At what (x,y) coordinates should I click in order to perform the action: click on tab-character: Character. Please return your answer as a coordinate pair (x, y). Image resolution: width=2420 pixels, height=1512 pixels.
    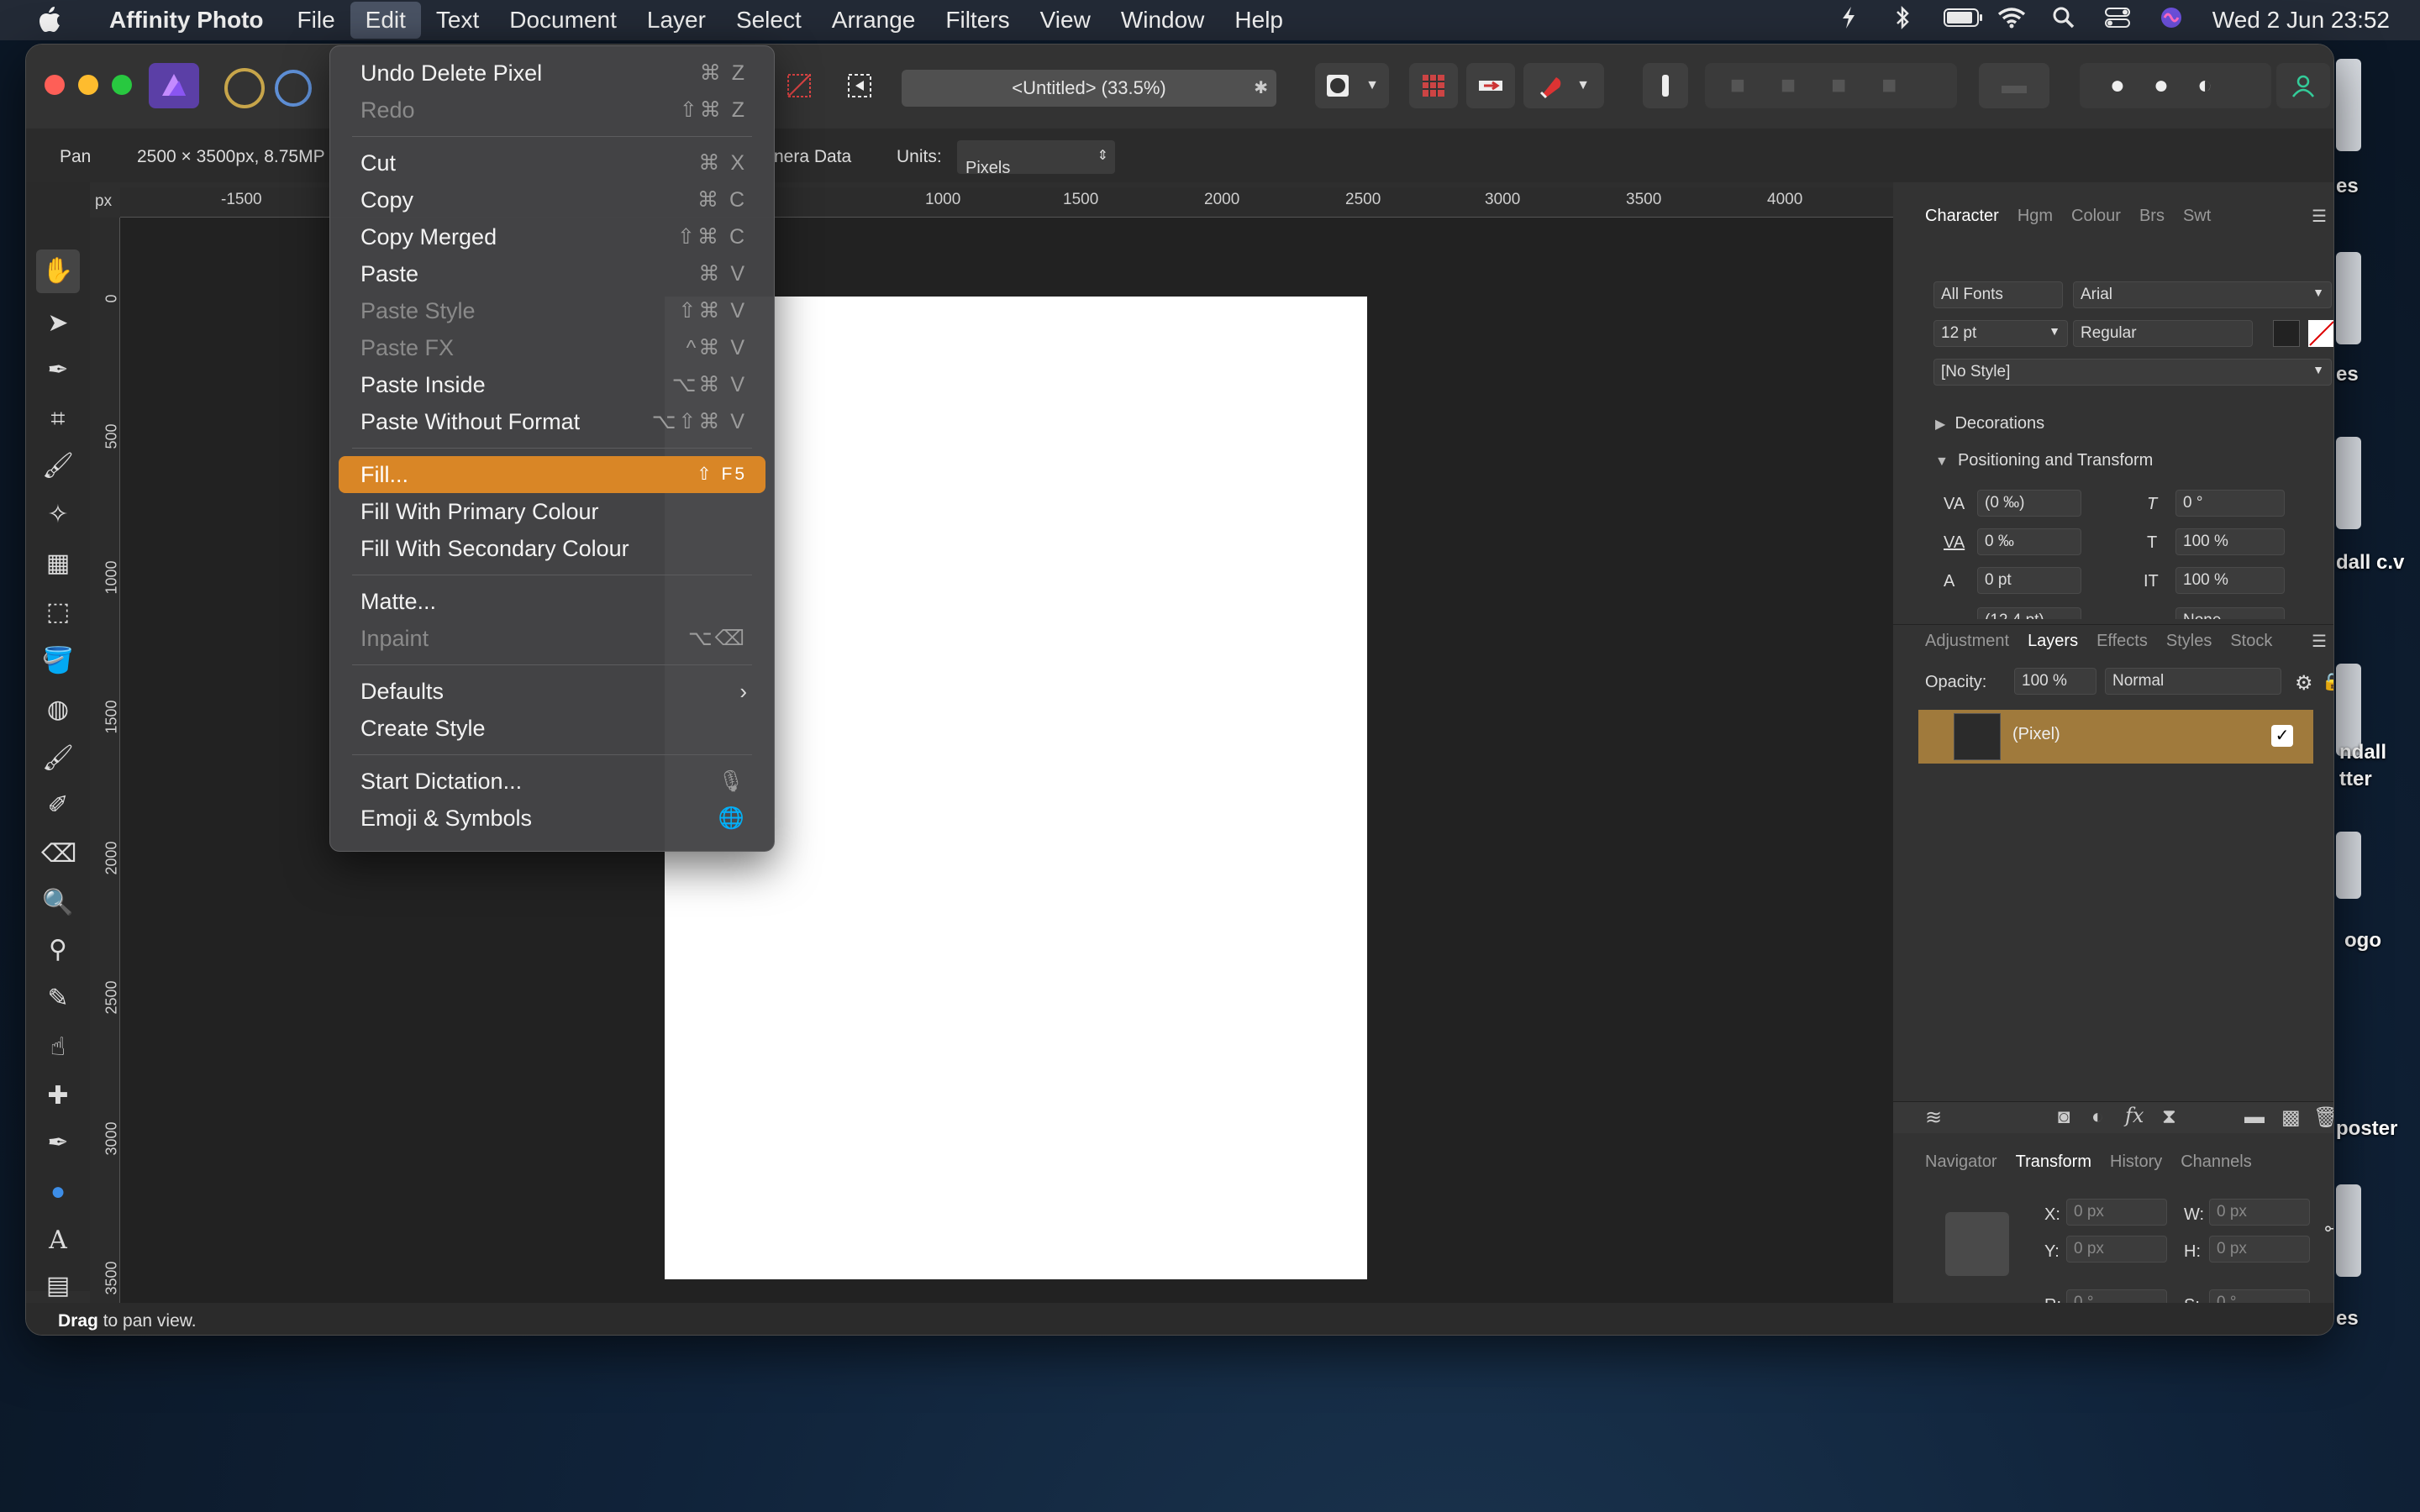
    Looking at the image, I should click on (1962, 216).